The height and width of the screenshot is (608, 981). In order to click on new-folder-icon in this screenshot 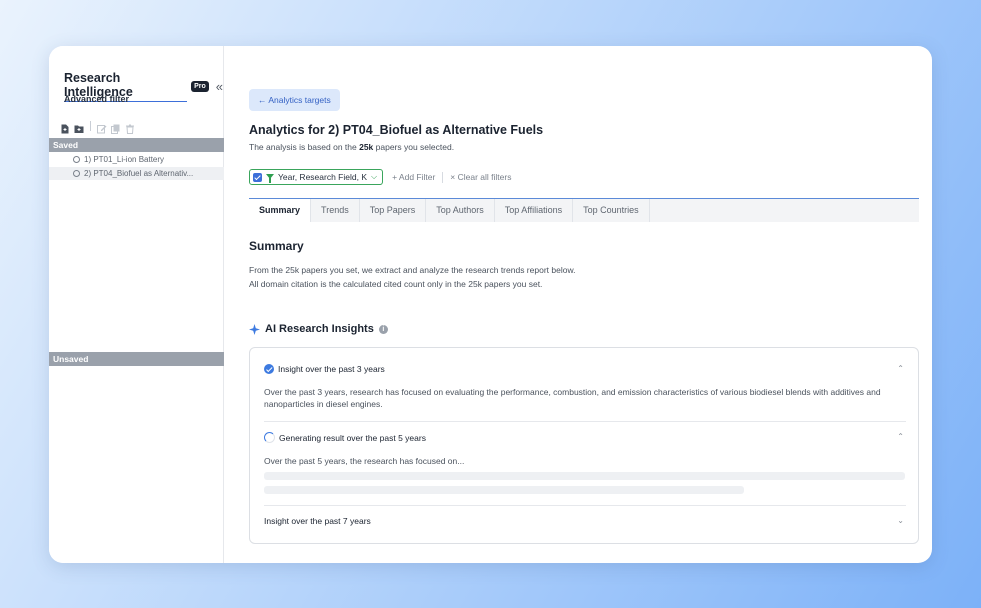, I will do `click(79, 127)`.